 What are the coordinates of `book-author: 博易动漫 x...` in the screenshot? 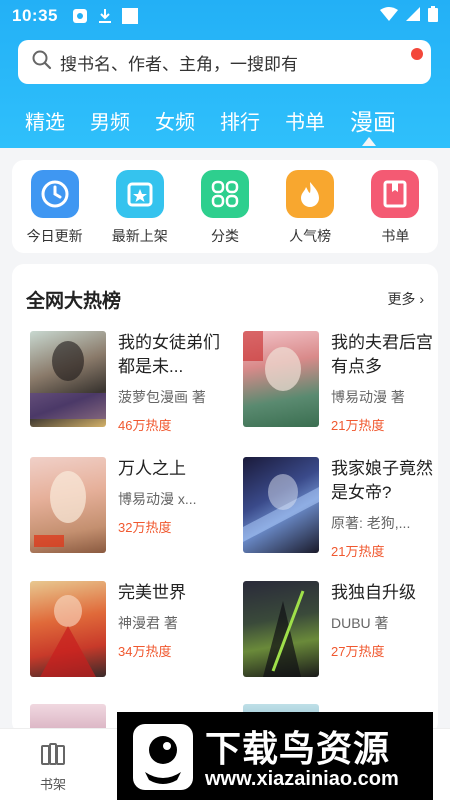 It's located at (157, 499).